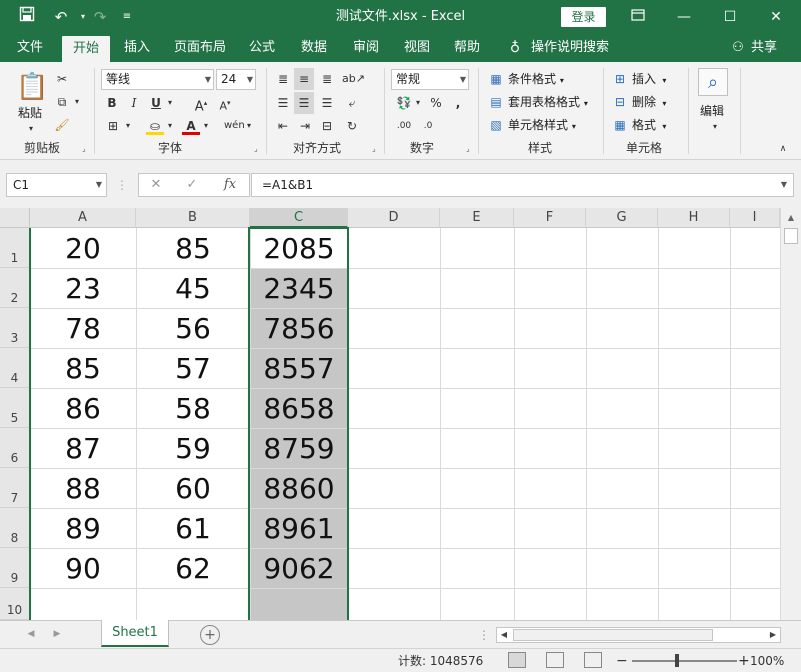 This screenshot has width=801, height=672. What do you see at coordinates (262, 48) in the screenshot?
I see `tab-formulas: 公式` at bounding box center [262, 48].